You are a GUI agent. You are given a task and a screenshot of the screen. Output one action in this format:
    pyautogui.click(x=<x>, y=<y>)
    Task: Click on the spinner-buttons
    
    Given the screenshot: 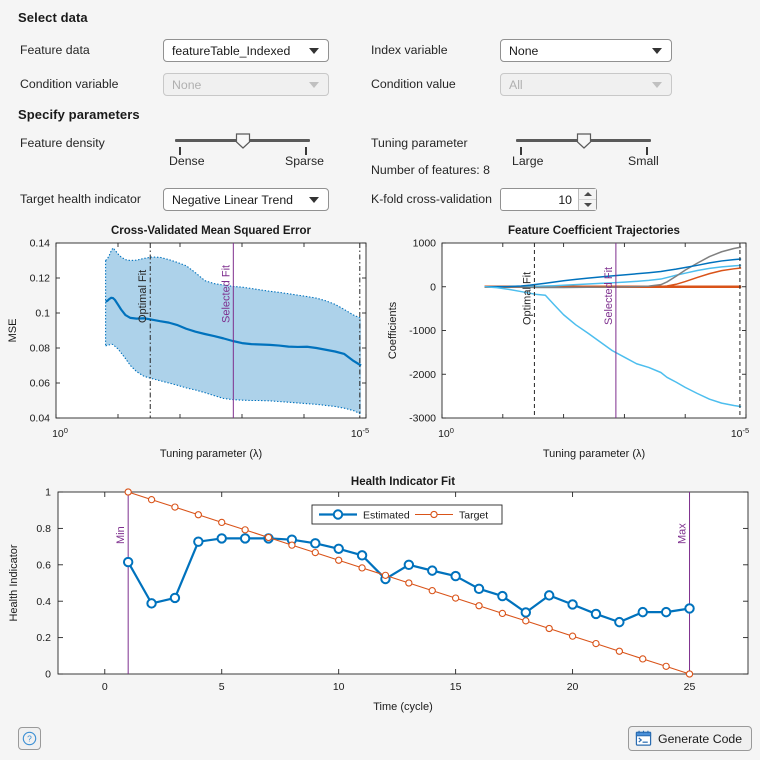 What is the action you would take?
    pyautogui.click(x=587, y=199)
    